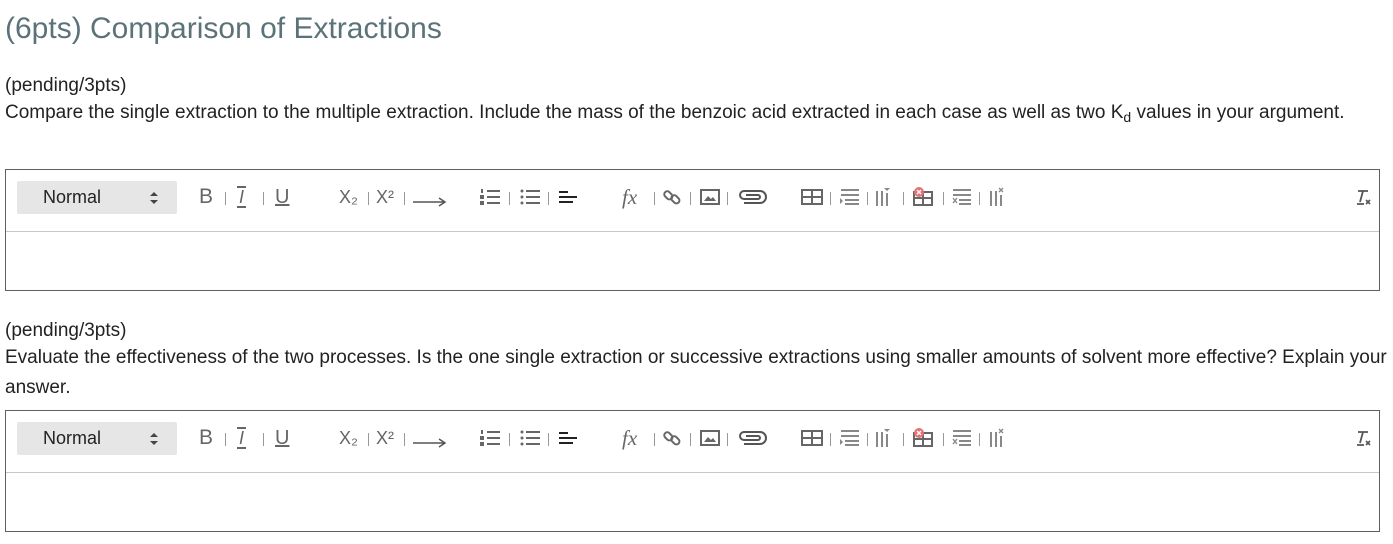 The height and width of the screenshot is (544, 1393). I want to click on format-select-label: Normal, so click(72, 438).